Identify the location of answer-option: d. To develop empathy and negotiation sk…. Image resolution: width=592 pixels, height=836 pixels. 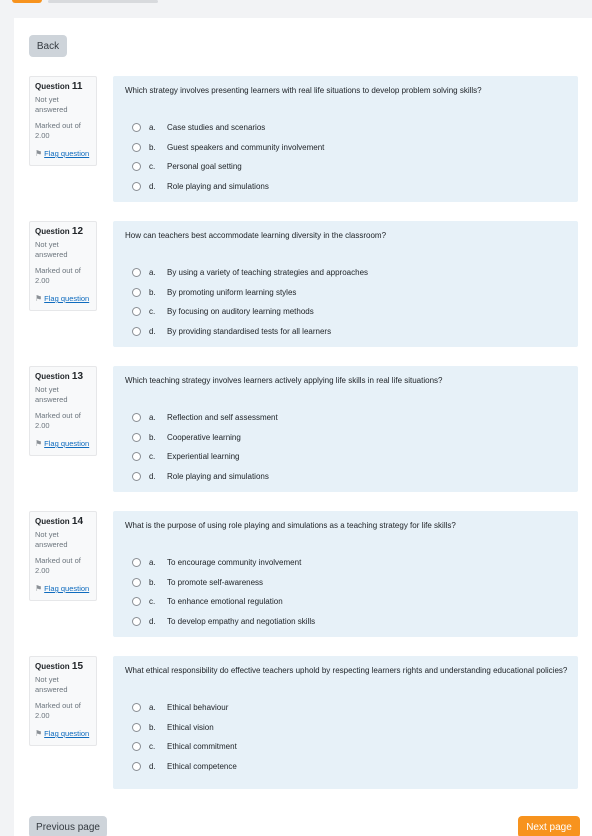
(346, 622).